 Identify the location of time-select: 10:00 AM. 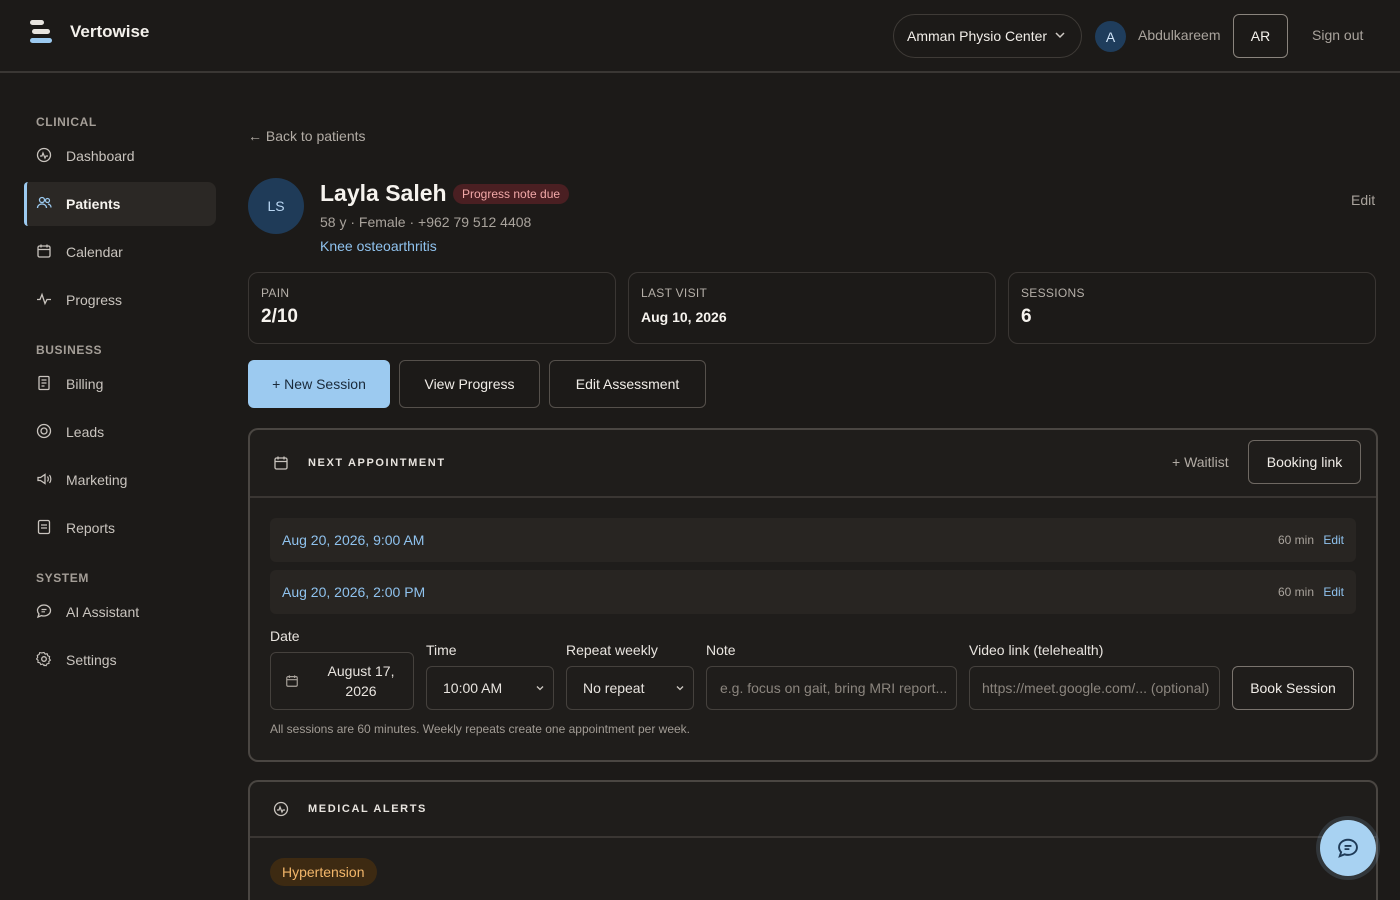
(490, 688).